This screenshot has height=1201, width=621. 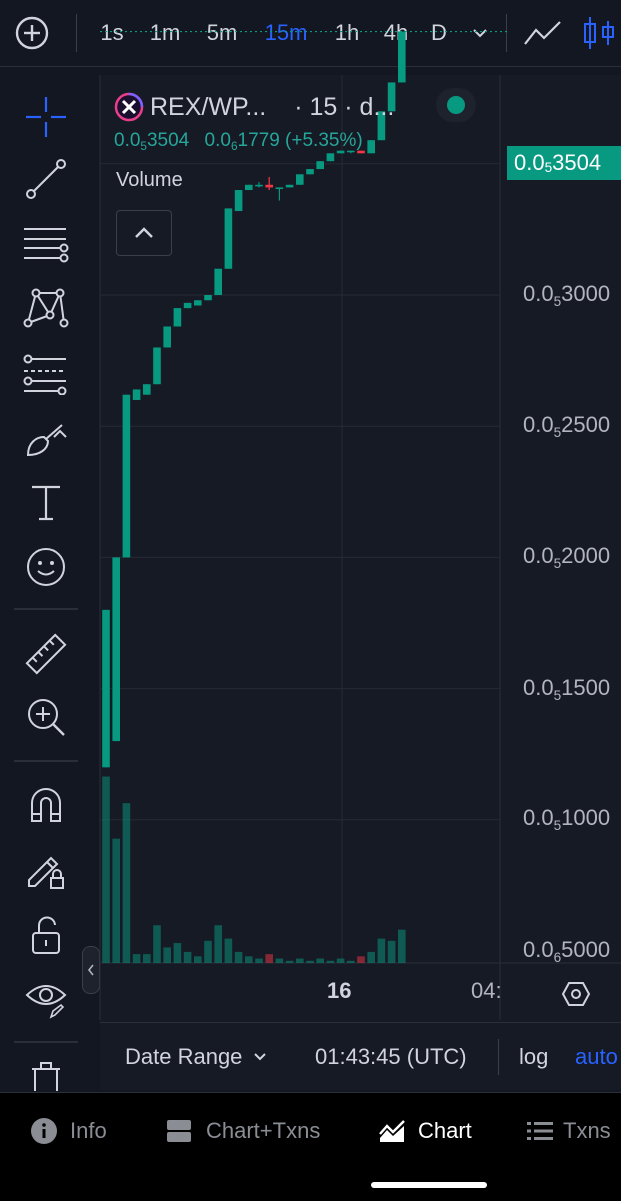 I want to click on ohlc-values: 0.053504 0.061779 (+5.35%), so click(x=238, y=142).